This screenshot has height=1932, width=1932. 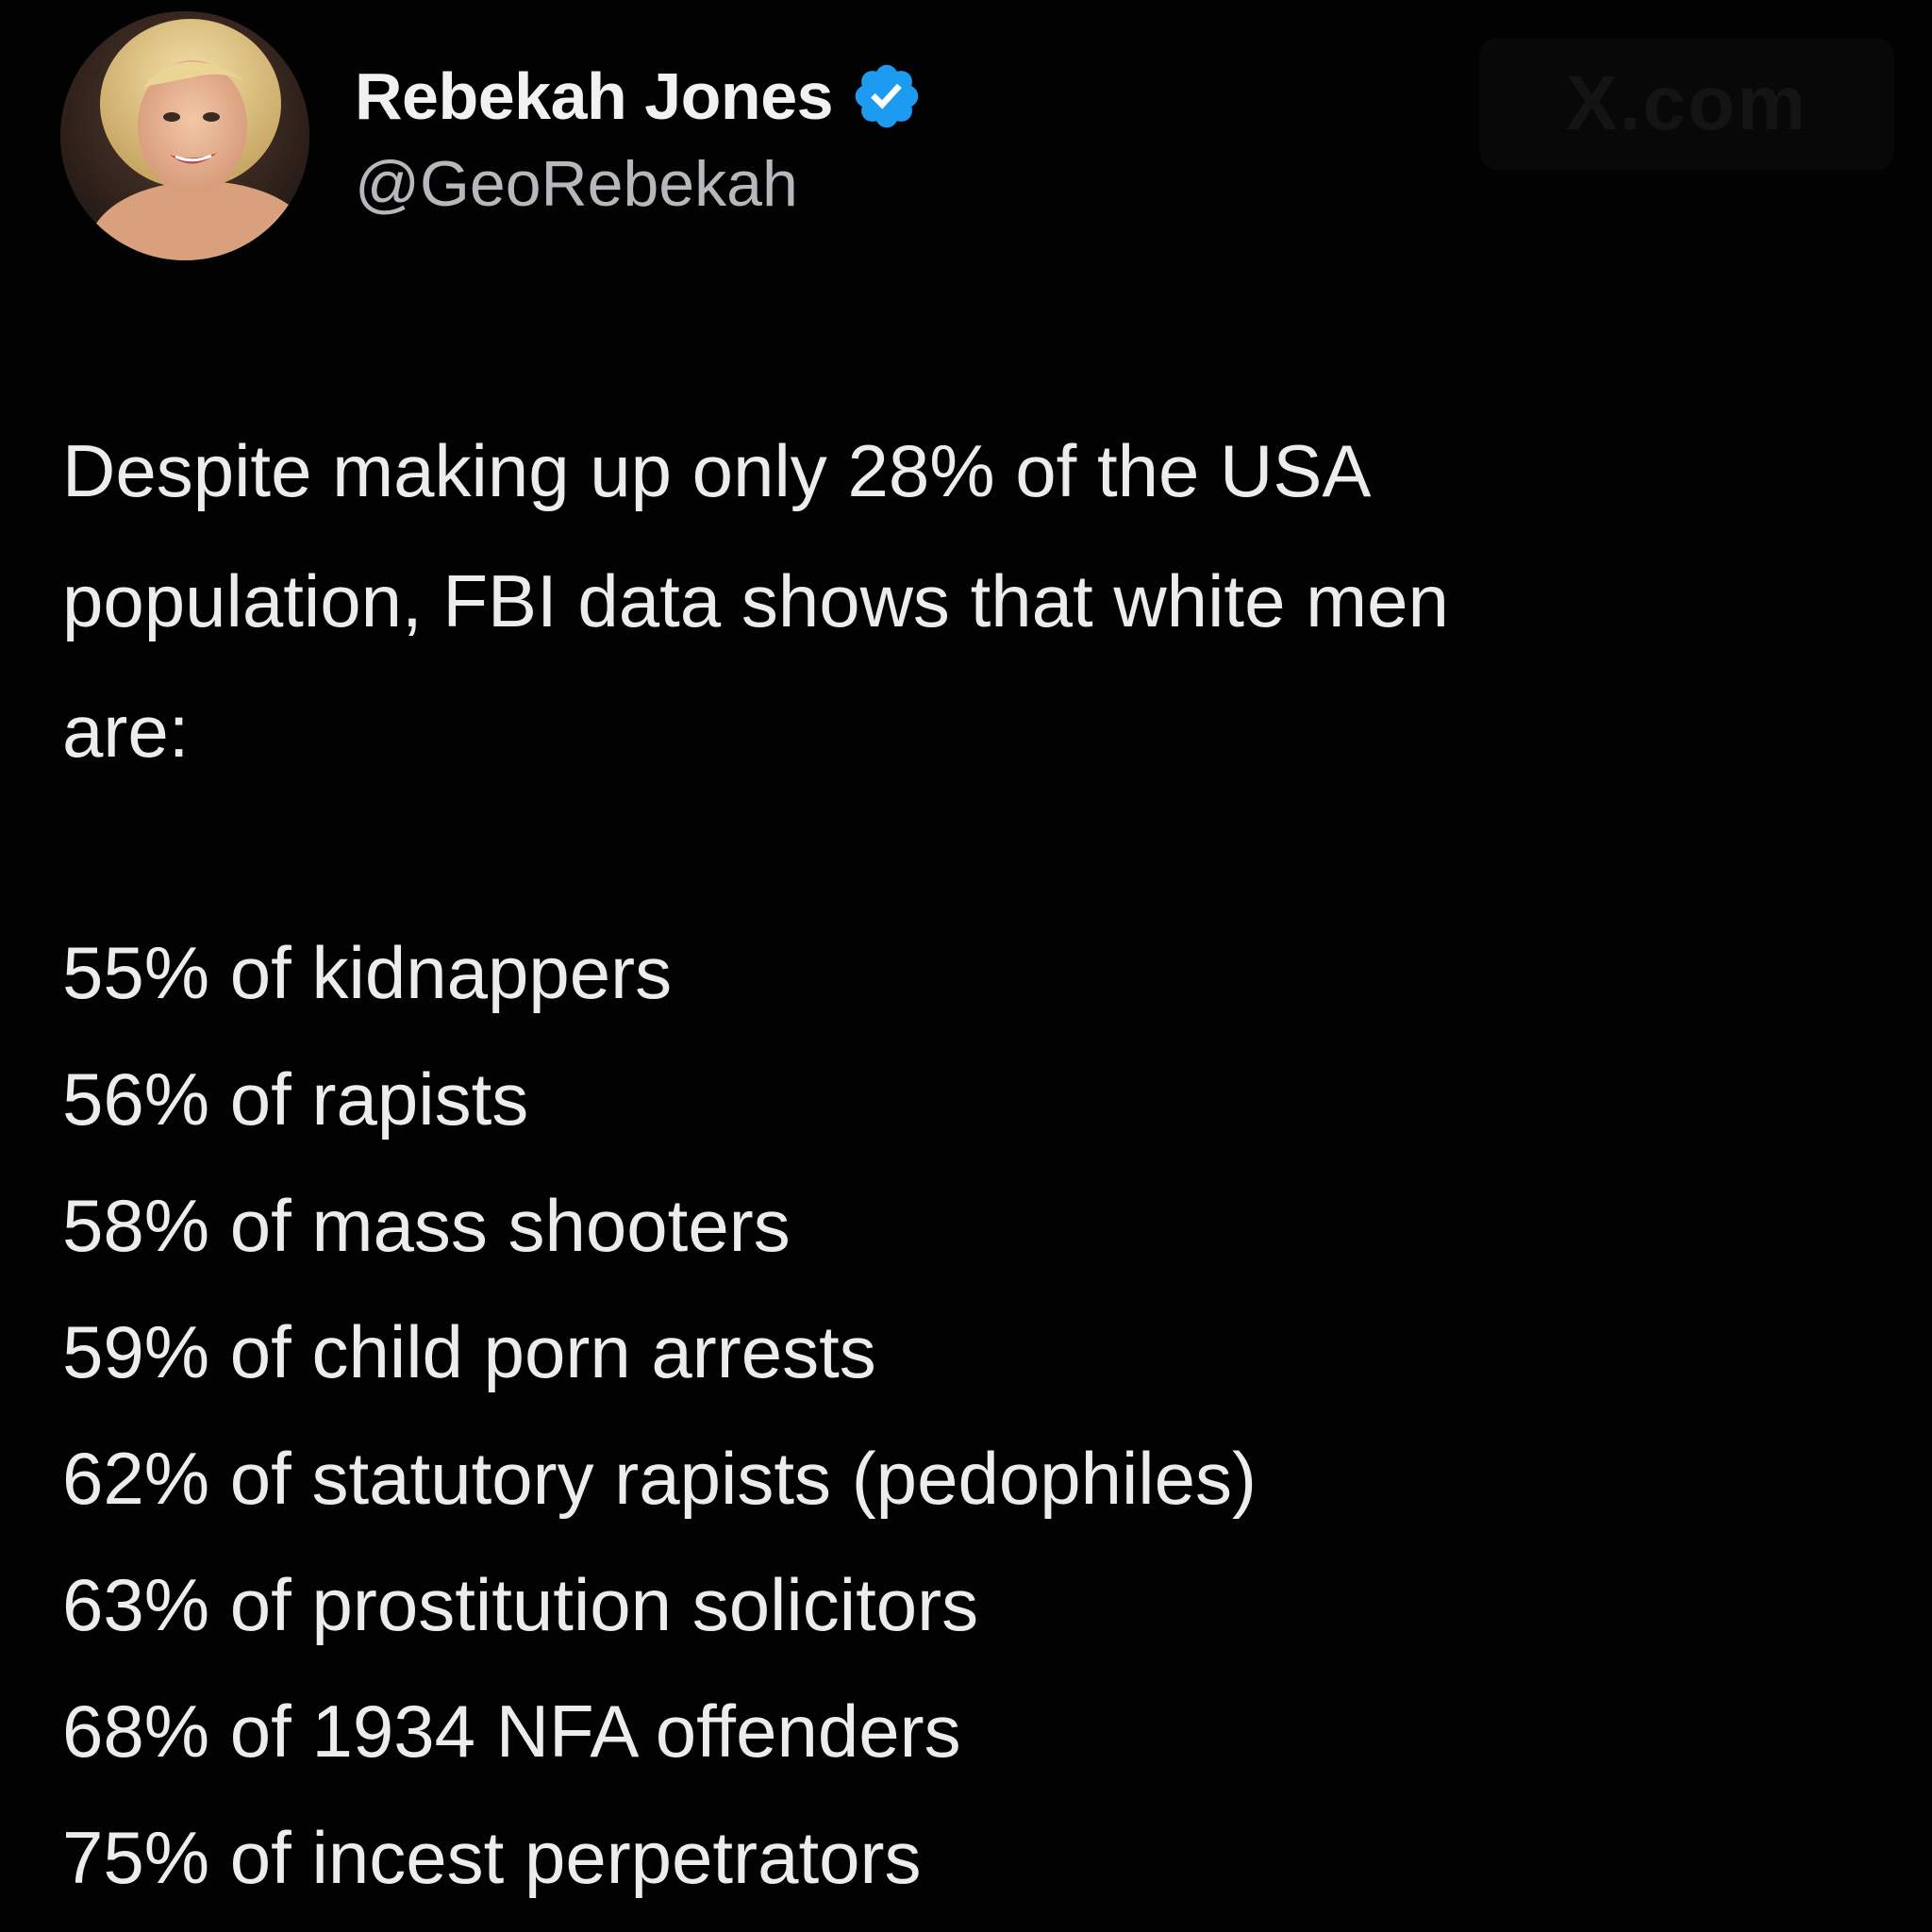 What do you see at coordinates (367, 972) in the screenshot?
I see `list-item: 55% of kidnappers` at bounding box center [367, 972].